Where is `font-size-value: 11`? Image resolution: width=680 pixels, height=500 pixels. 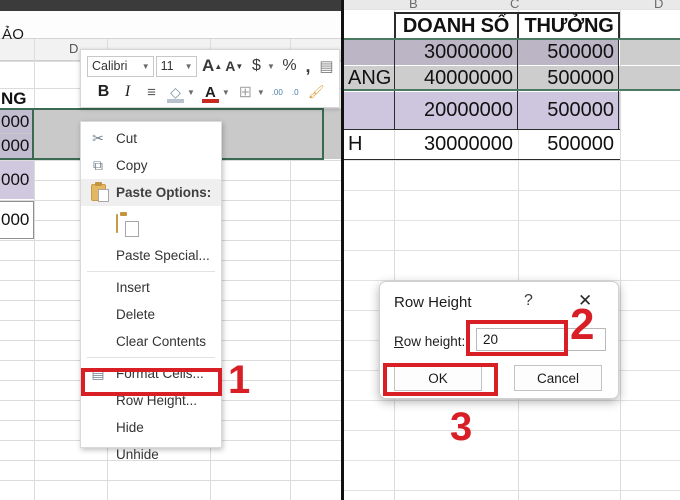
font-size-value: 11 is located at coordinates (167, 66).